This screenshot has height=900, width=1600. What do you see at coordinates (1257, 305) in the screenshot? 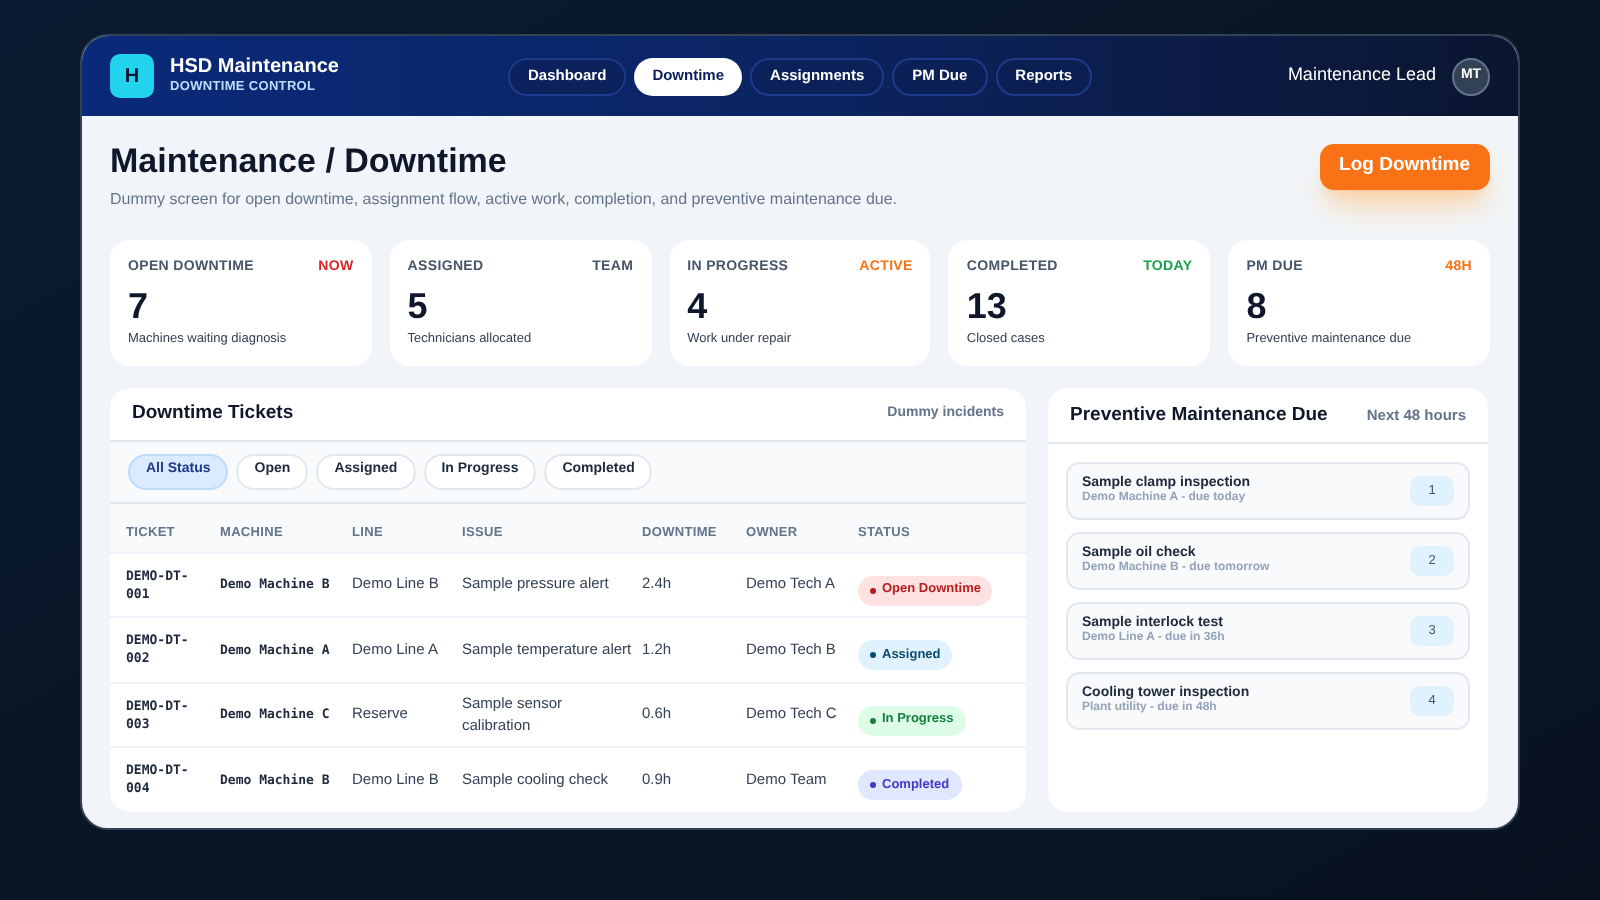
I see `stat-value: 8` at bounding box center [1257, 305].